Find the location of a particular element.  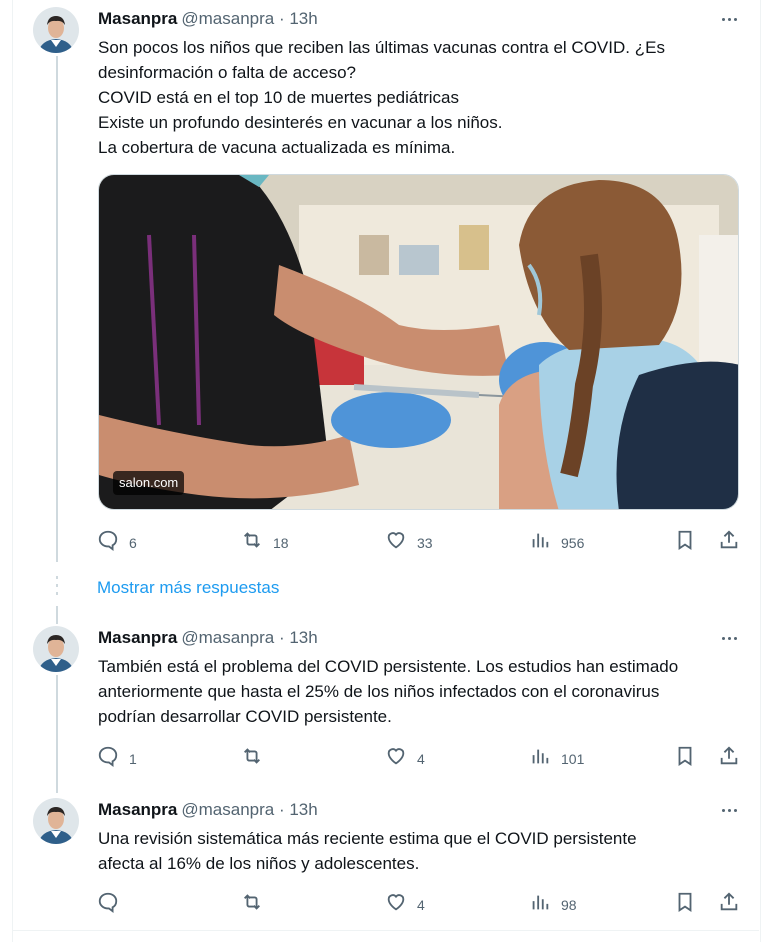

text-line: desinformación o falta de acceso? is located at coordinates (227, 72).